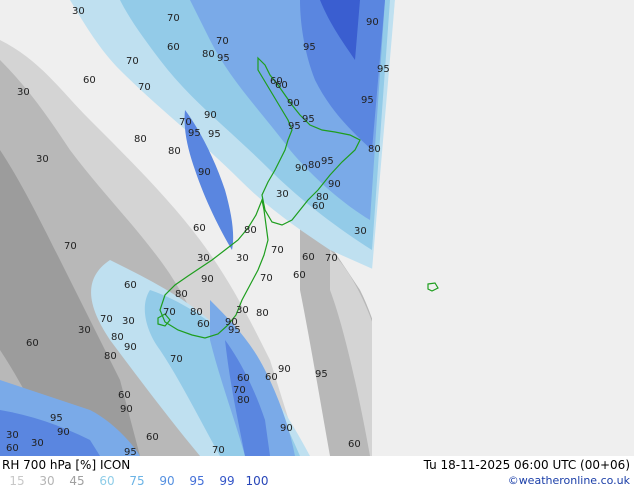  What do you see at coordinates (66, 465) in the screenshot?
I see `map-title: RH 700 hPa [%] ICON` at bounding box center [66, 465].